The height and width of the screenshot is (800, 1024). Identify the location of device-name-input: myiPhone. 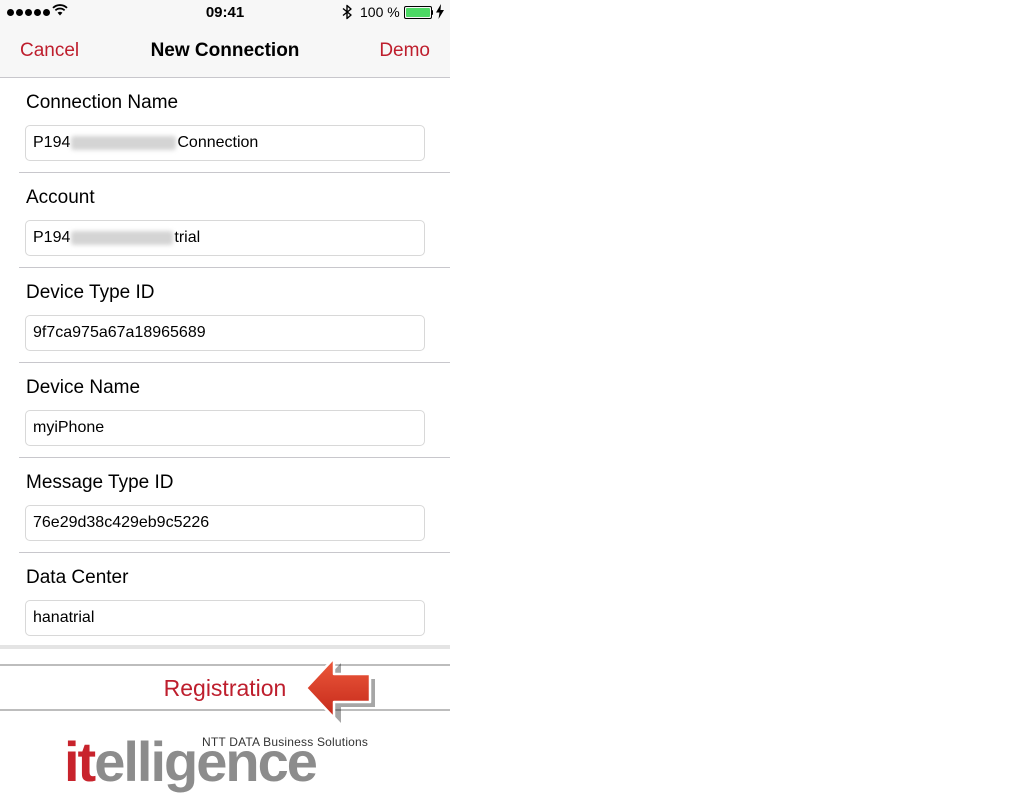
(225, 428).